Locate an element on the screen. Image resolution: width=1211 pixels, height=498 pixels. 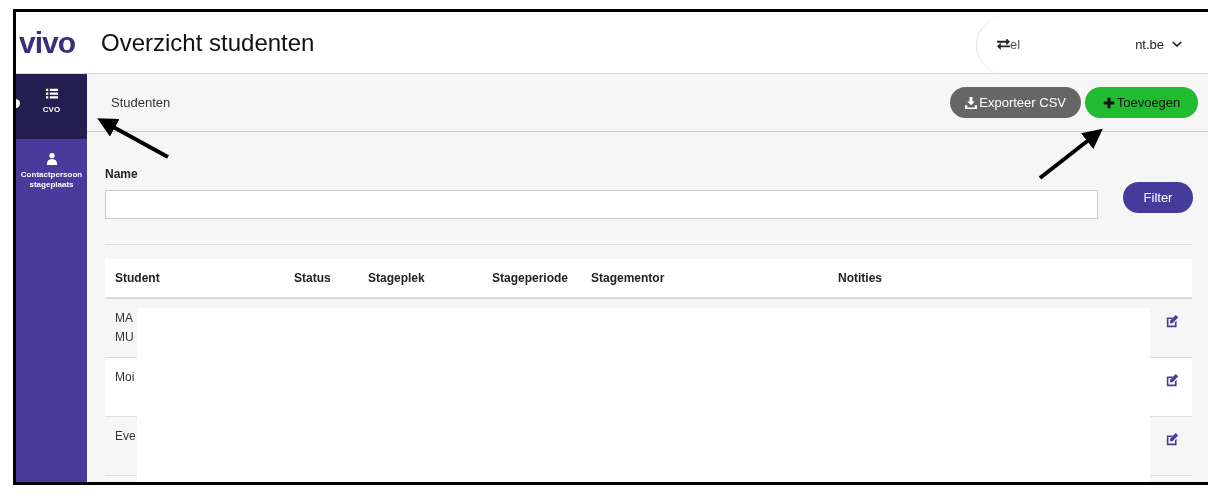
sidebar-item: CVO is located at coordinates (51, 106).